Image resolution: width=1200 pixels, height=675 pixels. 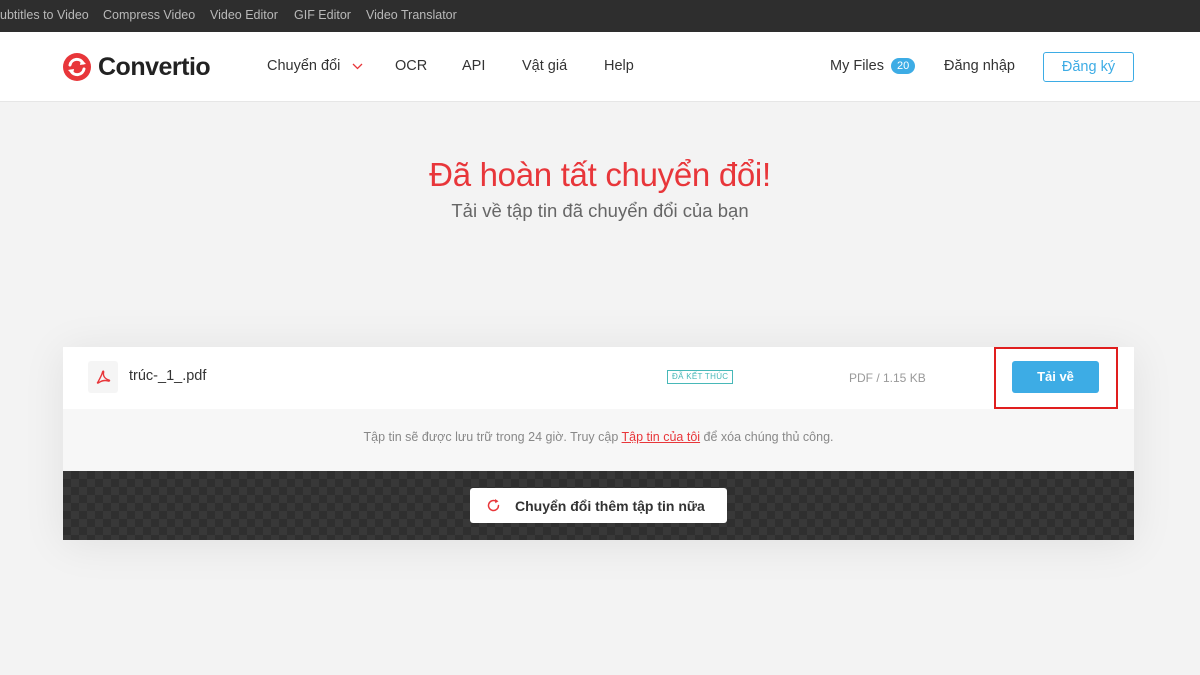 I want to click on page-subtitle: Tải về tập tin đã chuyển đổi của bạn, so click(x=600, y=210).